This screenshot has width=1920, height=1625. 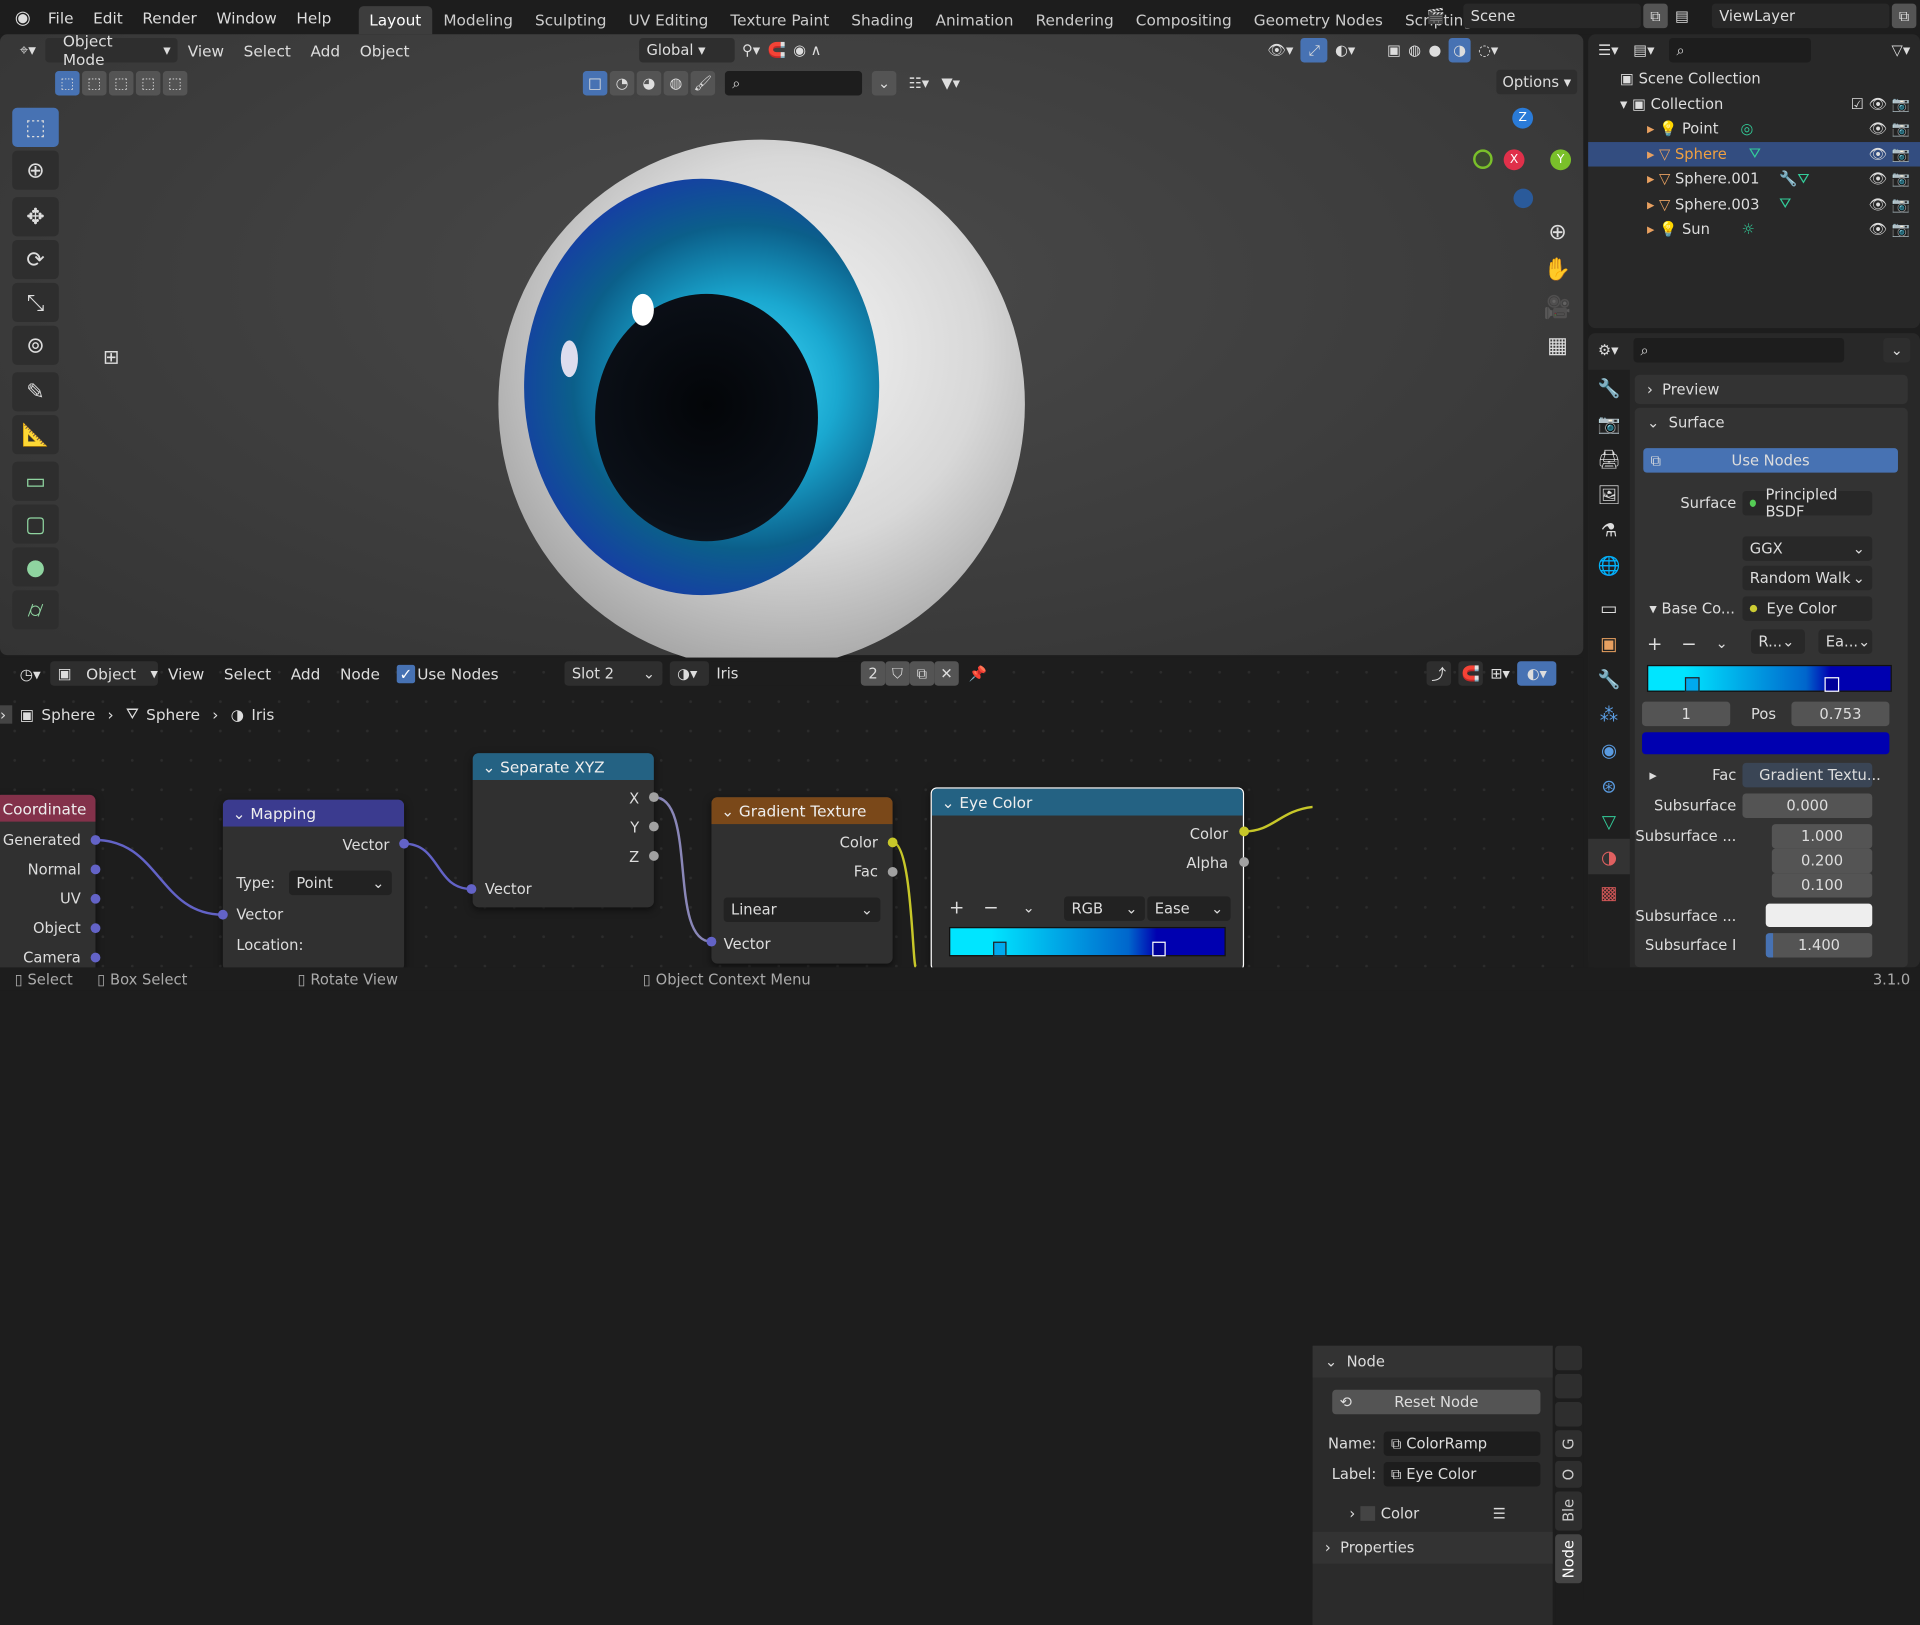 What do you see at coordinates (1462, 1443) in the screenshot?
I see `node-name-field: ⧉ ColorRamp` at bounding box center [1462, 1443].